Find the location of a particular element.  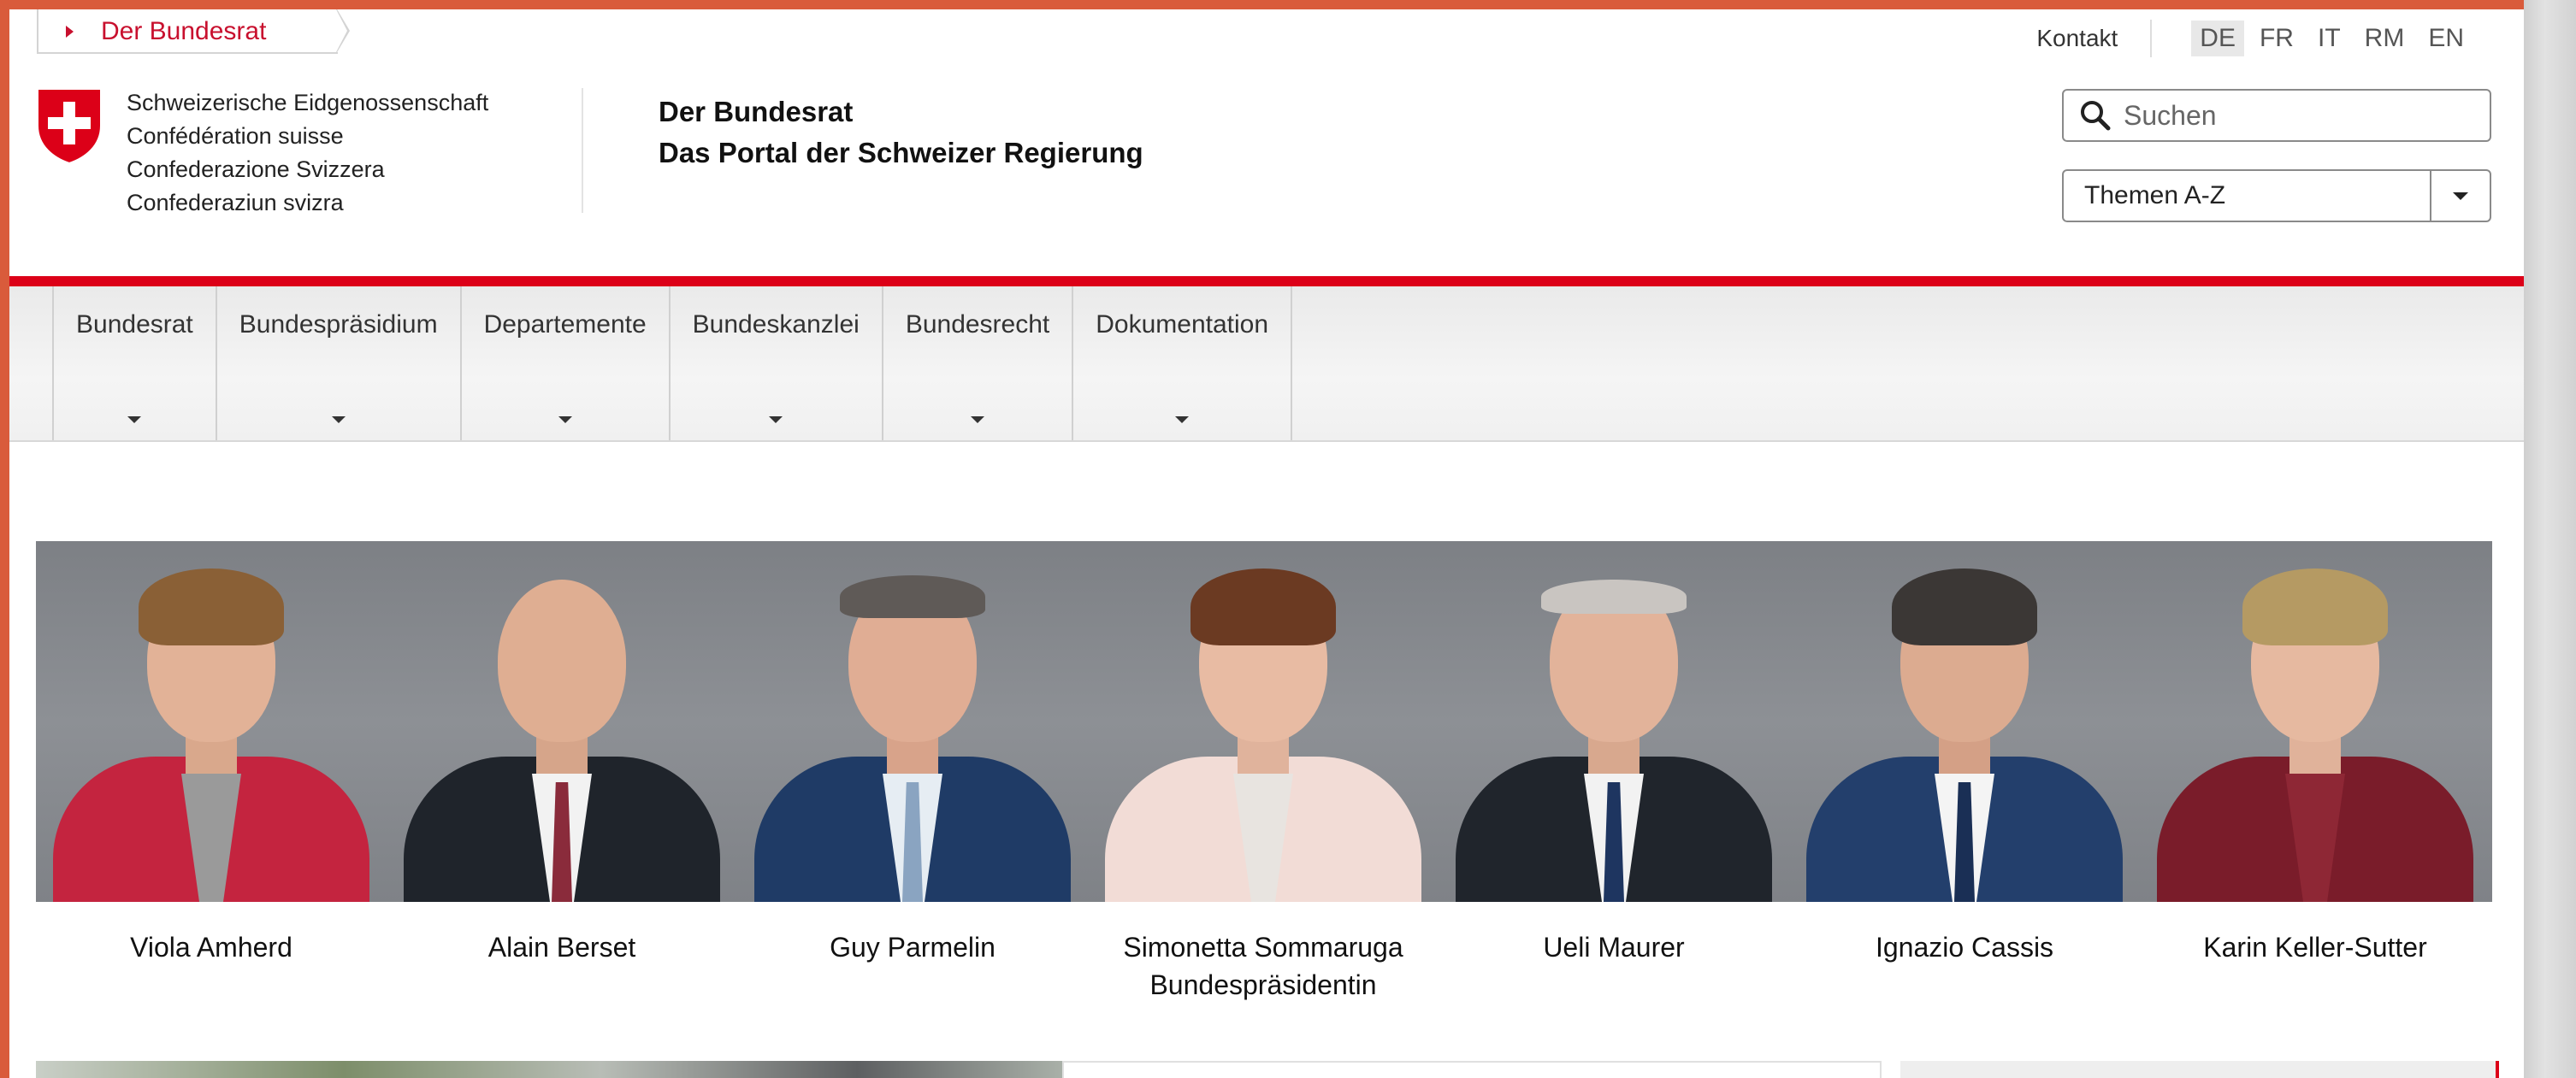

topics-select: Themen A-Z is located at coordinates (2276, 195).